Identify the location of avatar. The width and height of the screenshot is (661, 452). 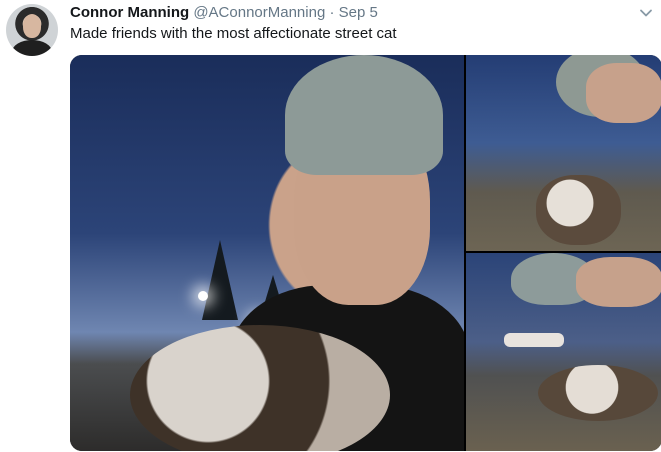
(32, 30).